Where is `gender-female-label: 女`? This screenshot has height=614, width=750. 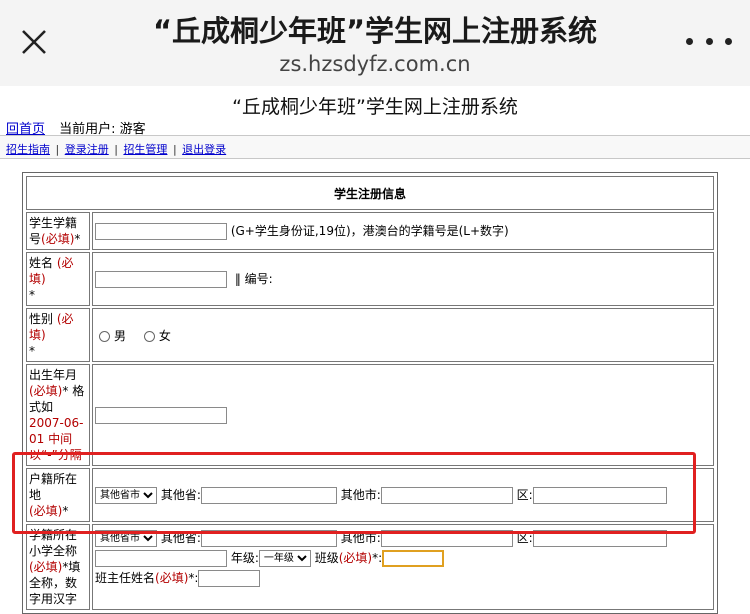
gender-female-label: 女 is located at coordinates (164, 335).